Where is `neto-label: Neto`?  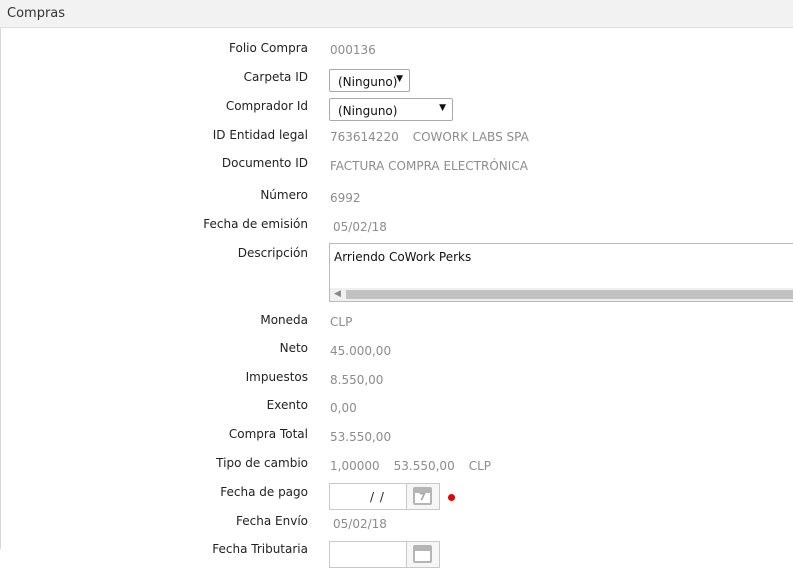
neto-label: Neto is located at coordinates (293, 348).